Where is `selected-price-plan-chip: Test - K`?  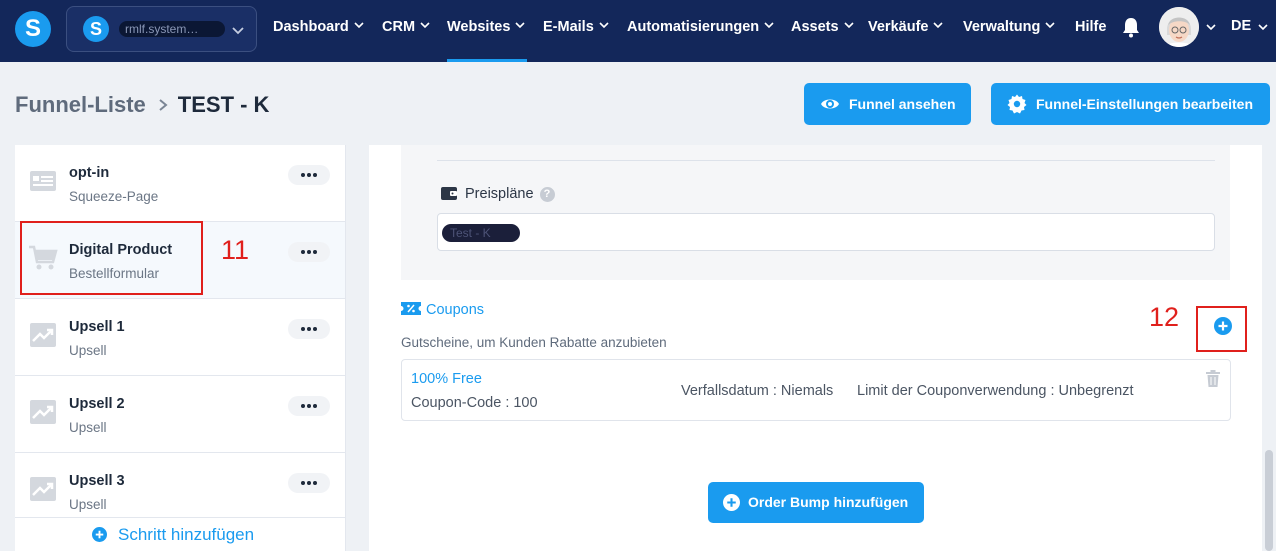
selected-price-plan-chip: Test - K is located at coordinates (481, 233).